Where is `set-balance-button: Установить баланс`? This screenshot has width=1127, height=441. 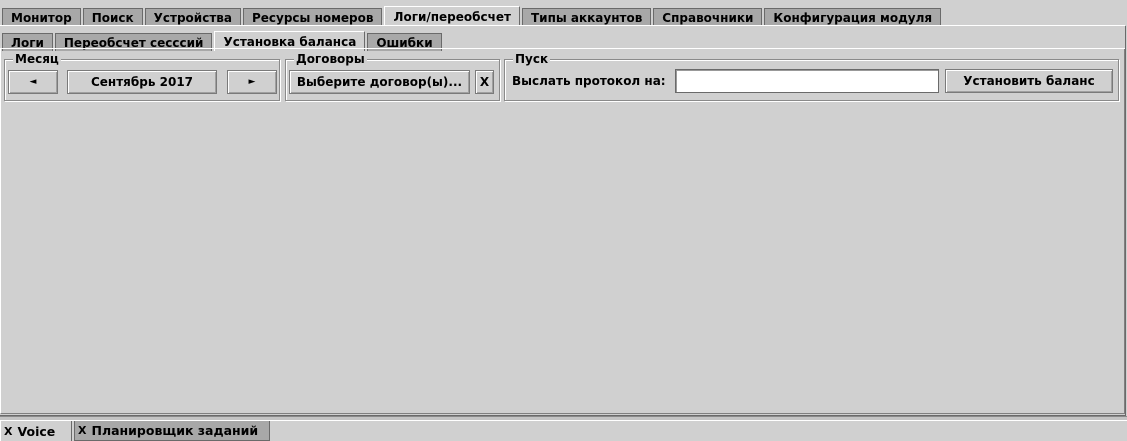
set-balance-button: Установить баланс is located at coordinates (1029, 81).